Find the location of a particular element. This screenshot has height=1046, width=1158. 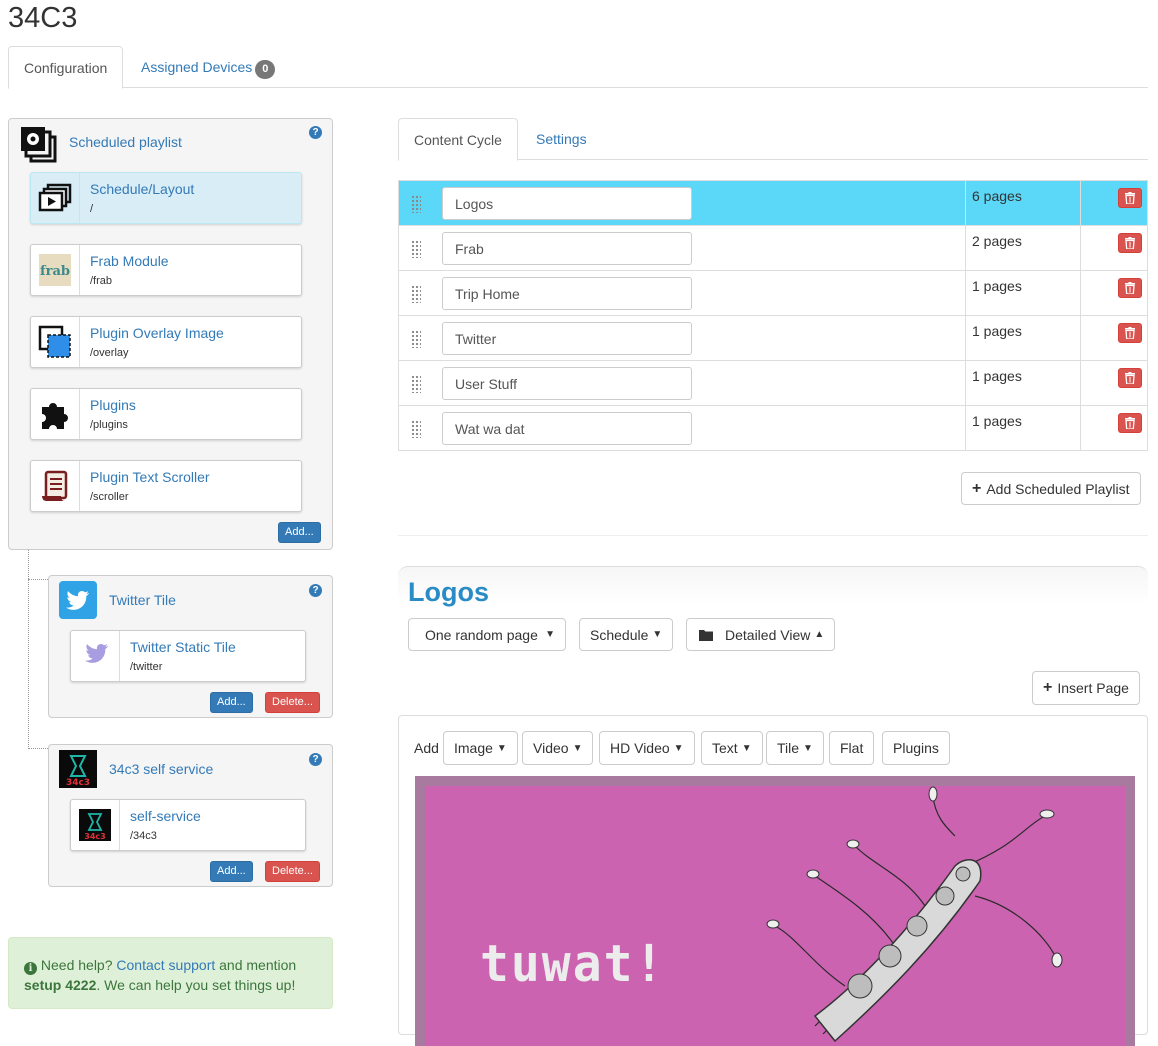

tab-settings-label: Settings is located at coordinates (561, 139).